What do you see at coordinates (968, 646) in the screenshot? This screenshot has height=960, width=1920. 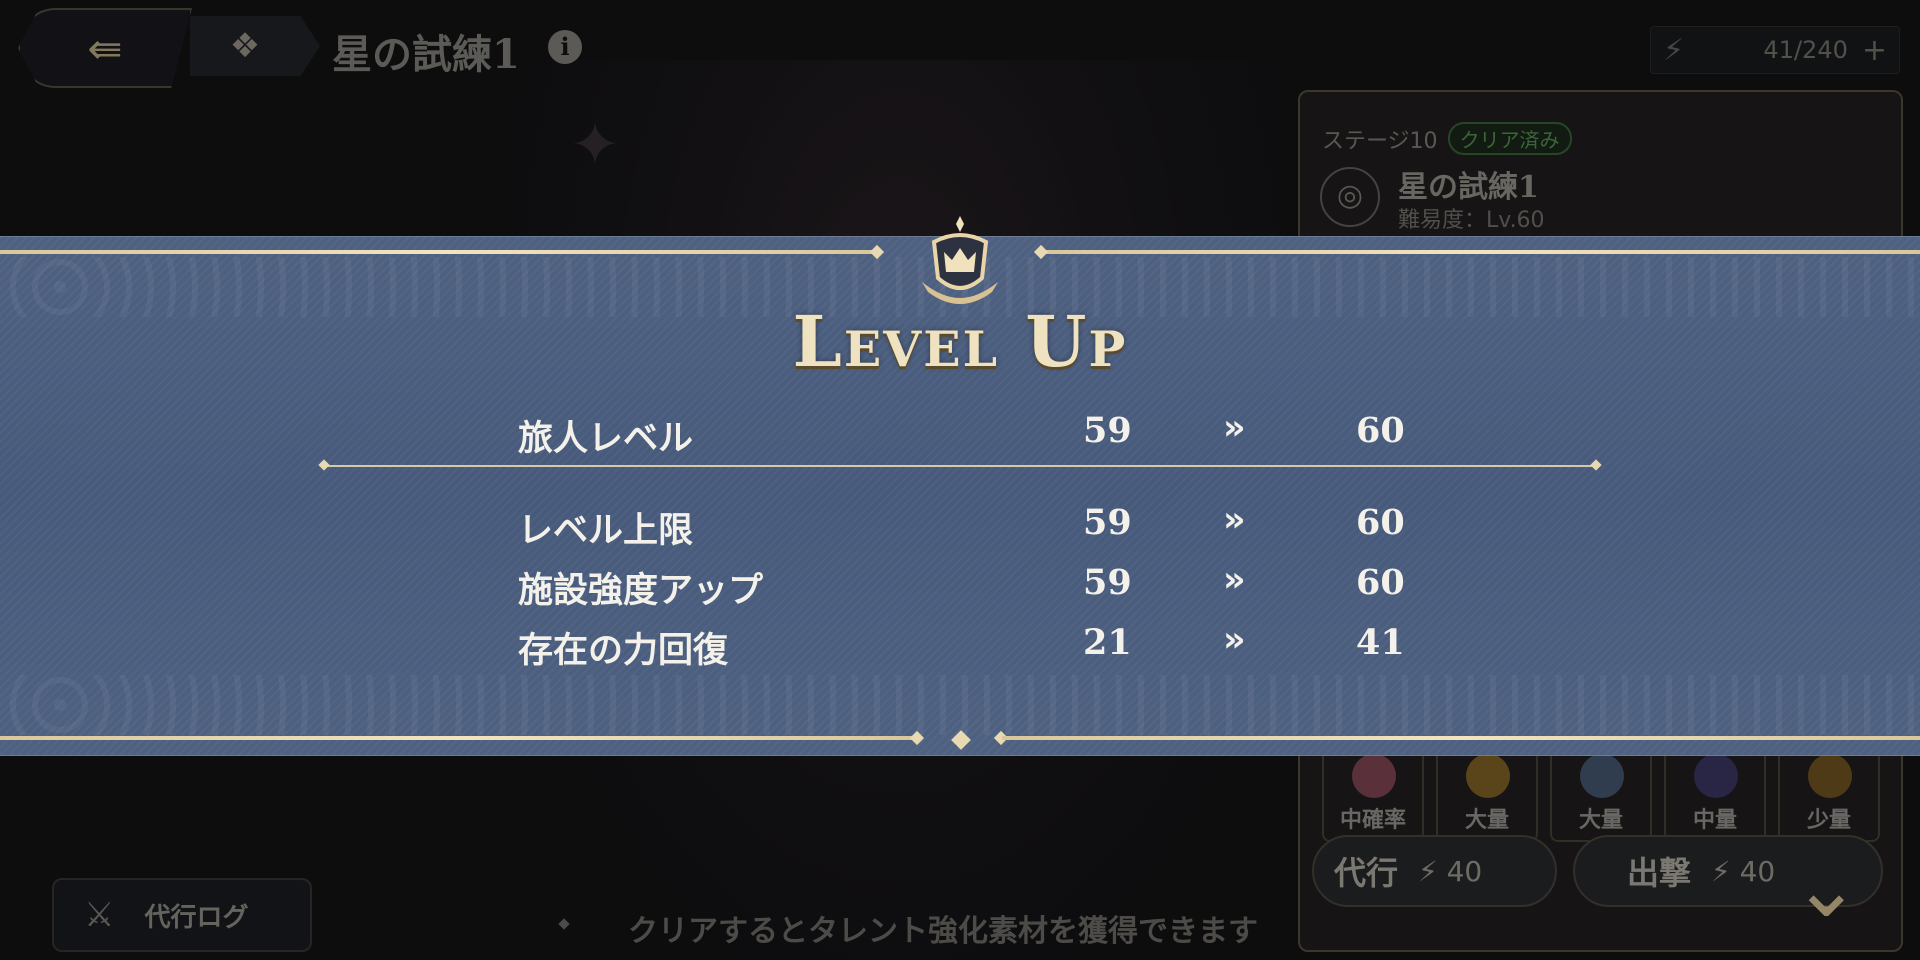 I see `stat-row: 存在の力回復 21 » 41` at bounding box center [968, 646].